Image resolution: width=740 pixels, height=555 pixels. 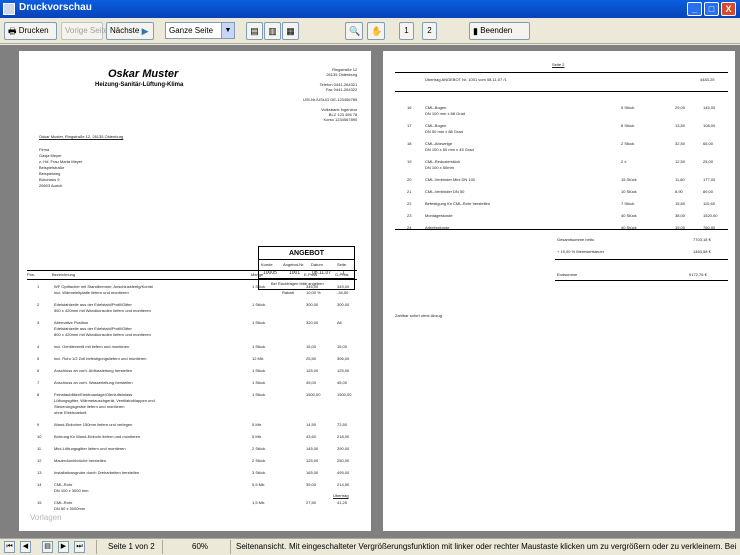 I want to click on angebot-col: Angebot-Nr., so click(x=294, y=264).